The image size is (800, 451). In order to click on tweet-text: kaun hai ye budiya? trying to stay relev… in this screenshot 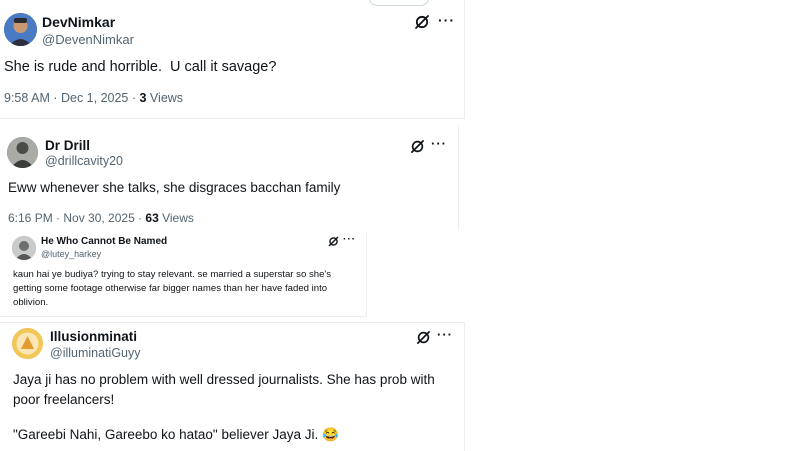, I will do `click(172, 288)`.